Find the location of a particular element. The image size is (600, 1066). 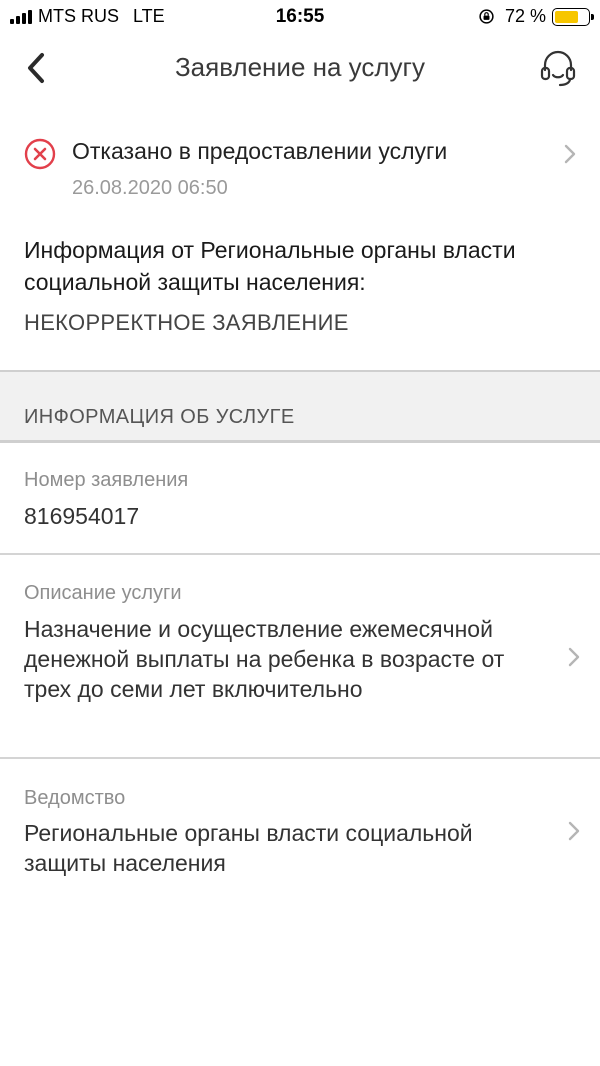

status-date: 26.08.2020 06:50 is located at coordinates (150, 188).